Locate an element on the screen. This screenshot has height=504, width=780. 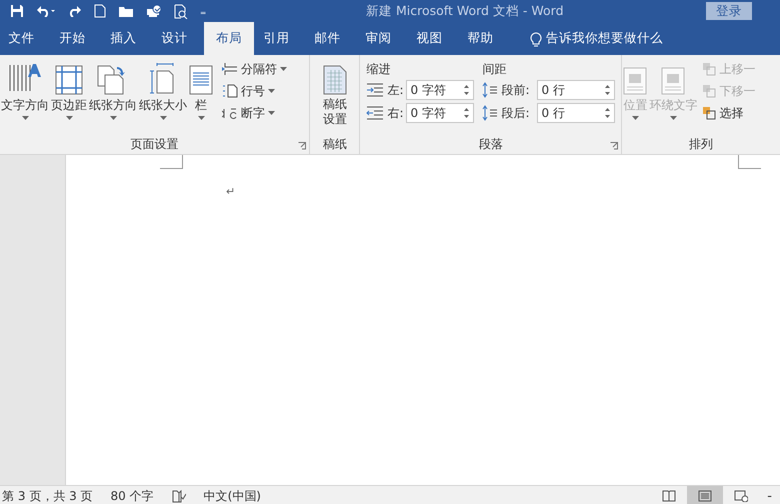
group-label: 页面设置 is located at coordinates (154, 144).